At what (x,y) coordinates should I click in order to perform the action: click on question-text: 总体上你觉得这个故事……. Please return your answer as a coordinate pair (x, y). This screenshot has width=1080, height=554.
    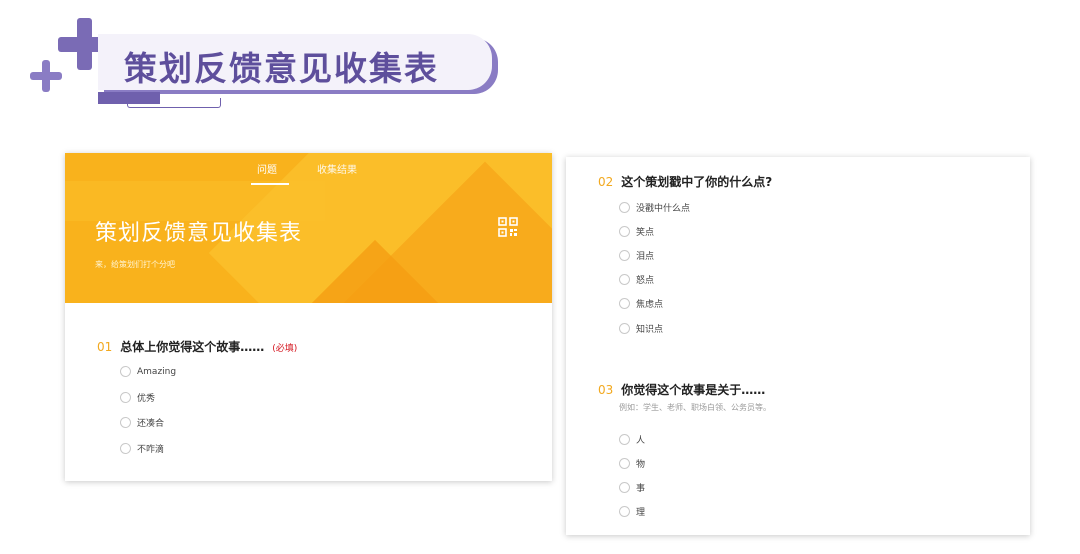
    Looking at the image, I should click on (192, 347).